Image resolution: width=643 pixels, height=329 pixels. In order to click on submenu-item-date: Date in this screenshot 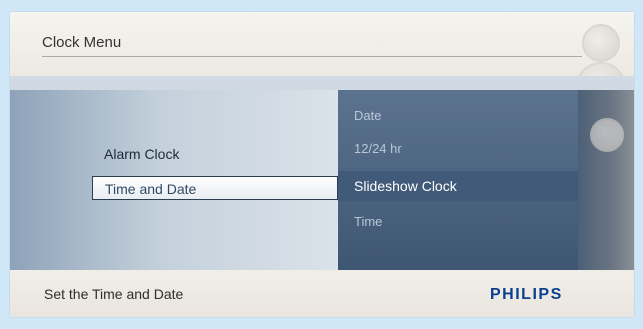, I will do `click(367, 115)`.